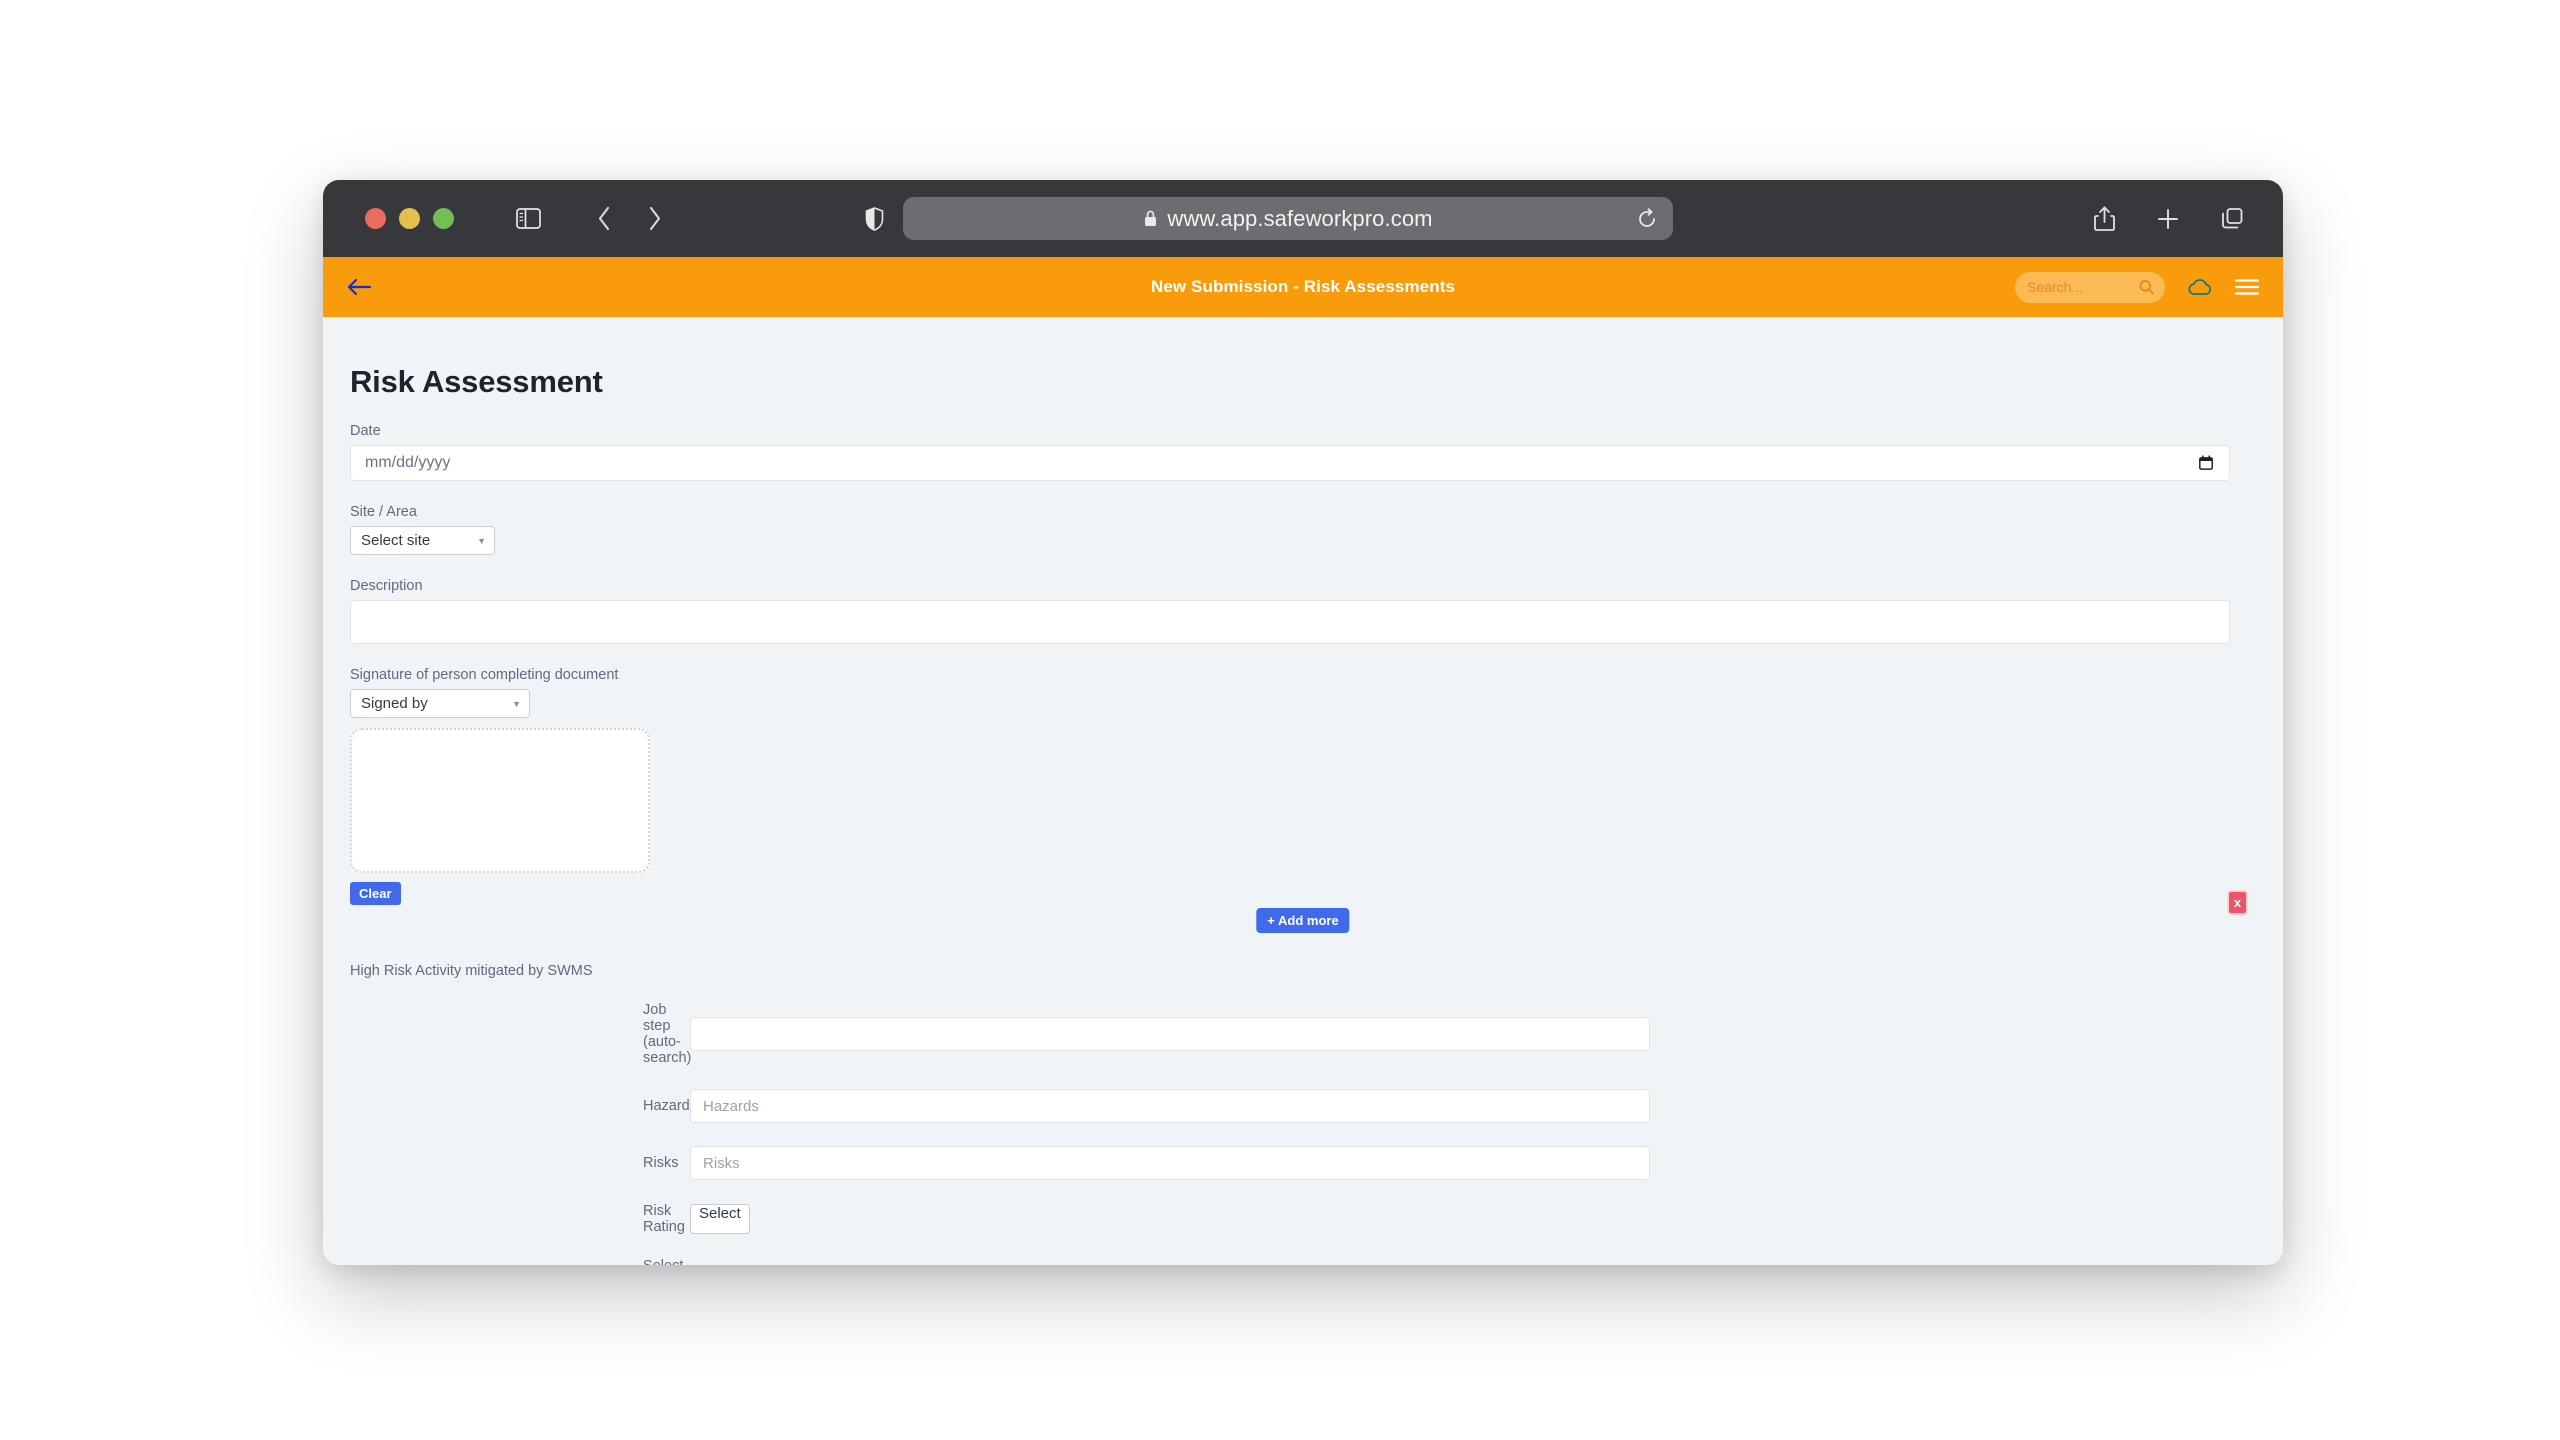  What do you see at coordinates (1151, 218) in the screenshot?
I see `lock-icon` at bounding box center [1151, 218].